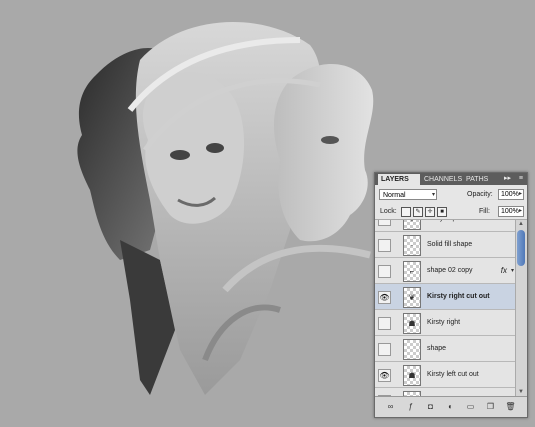 Image resolution: width=535 pixels, height=427 pixels. What do you see at coordinates (412, 245) in the screenshot?
I see `layer-thumbnail: ·` at bounding box center [412, 245].